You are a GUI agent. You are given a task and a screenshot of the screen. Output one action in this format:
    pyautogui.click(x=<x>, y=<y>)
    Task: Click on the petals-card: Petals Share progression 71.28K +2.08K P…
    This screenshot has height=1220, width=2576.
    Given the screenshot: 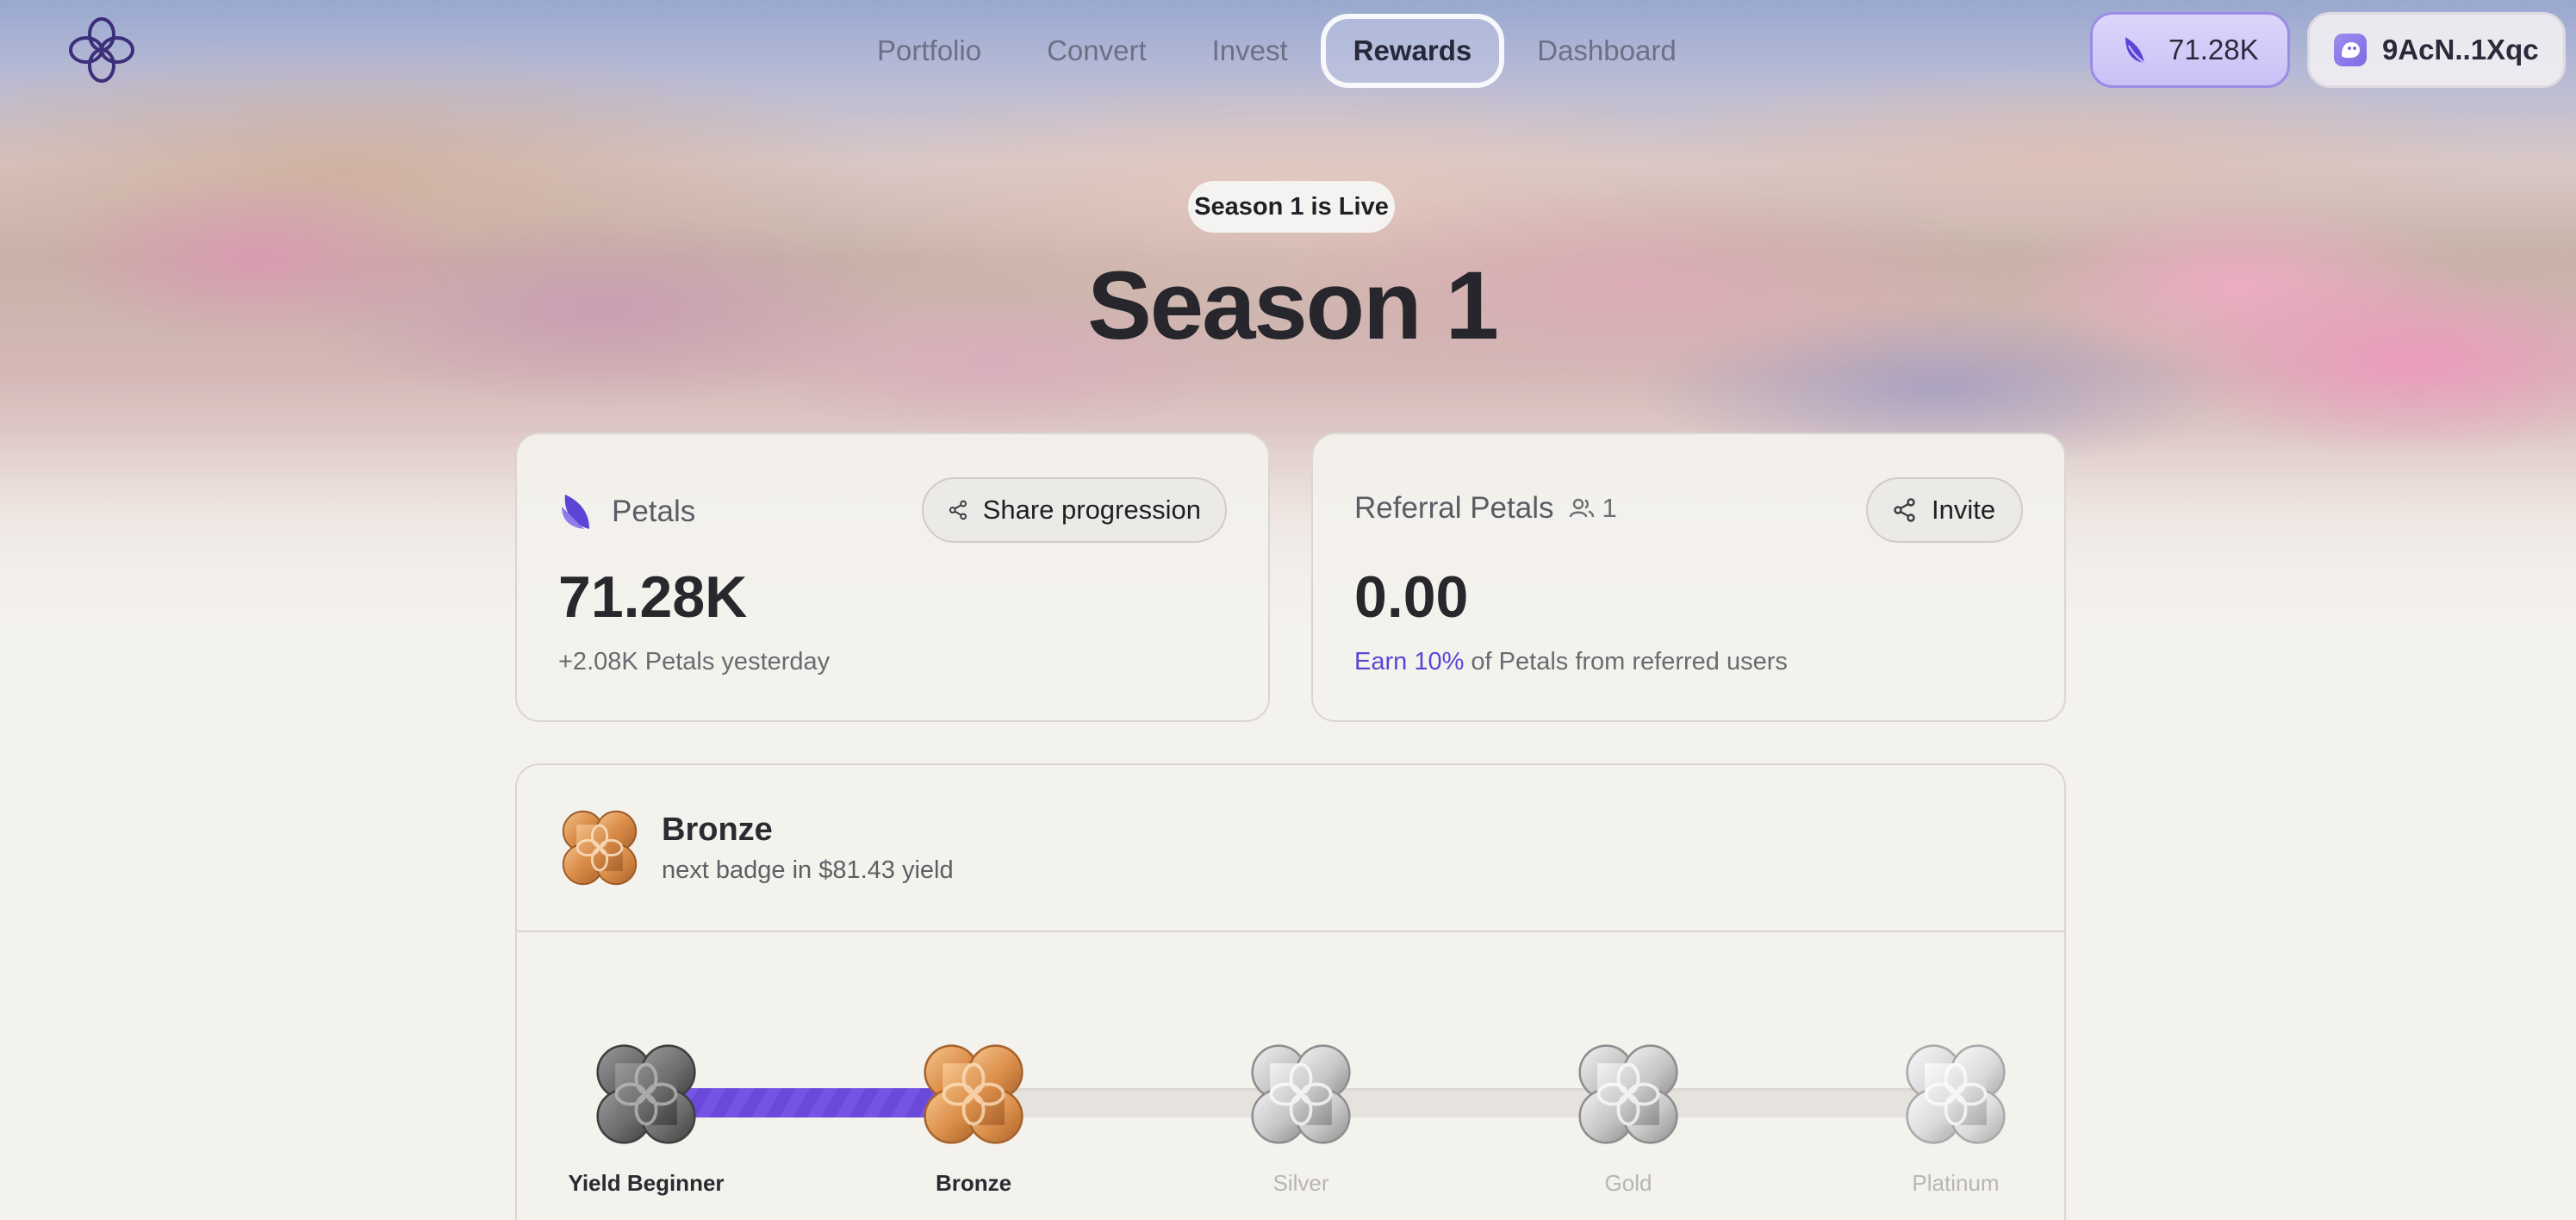 What is the action you would take?
    pyautogui.click(x=892, y=577)
    